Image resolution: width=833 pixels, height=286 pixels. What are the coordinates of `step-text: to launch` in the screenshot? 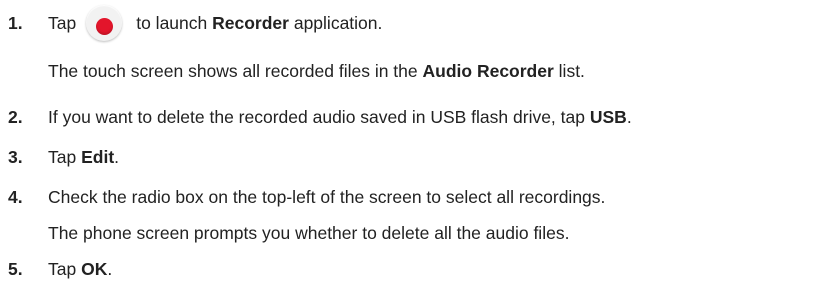 It's located at (172, 23).